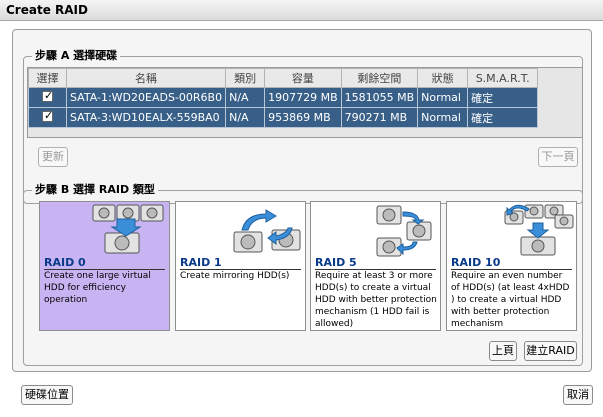  I want to click on hdd-name: SATA-3:WD10EALX-559BA0, so click(146, 117).